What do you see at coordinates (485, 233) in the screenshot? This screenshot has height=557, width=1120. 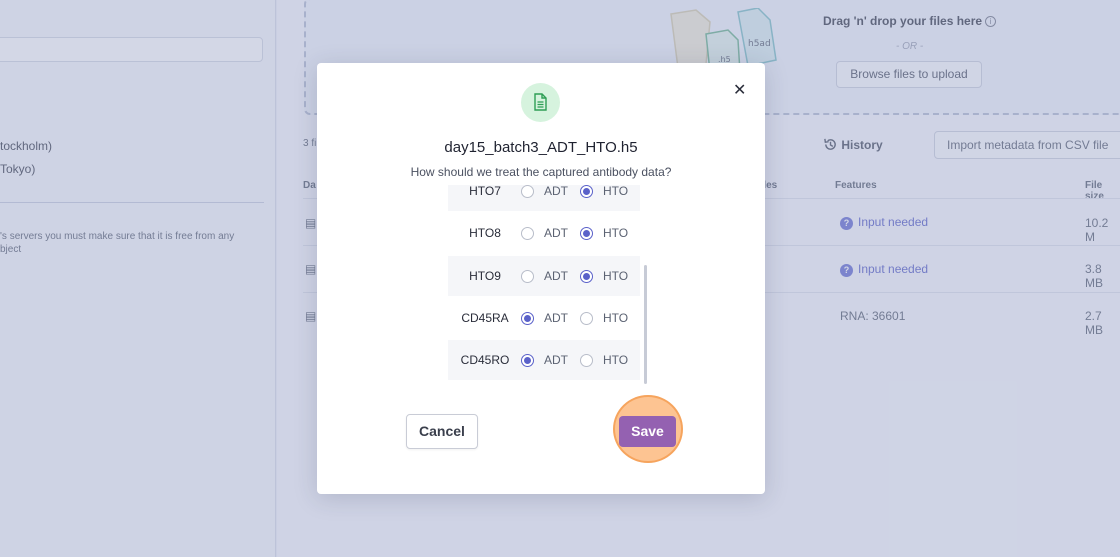 I see `antibody-name: HTO8` at bounding box center [485, 233].